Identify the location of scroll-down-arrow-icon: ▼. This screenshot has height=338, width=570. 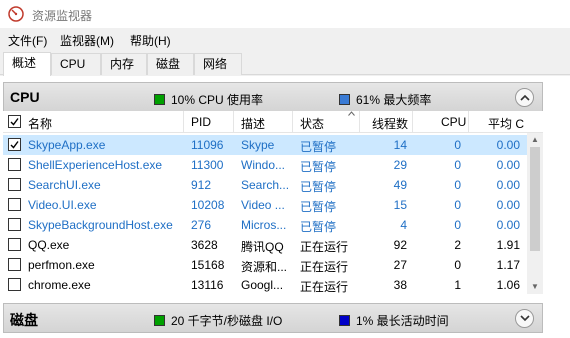
(535, 287).